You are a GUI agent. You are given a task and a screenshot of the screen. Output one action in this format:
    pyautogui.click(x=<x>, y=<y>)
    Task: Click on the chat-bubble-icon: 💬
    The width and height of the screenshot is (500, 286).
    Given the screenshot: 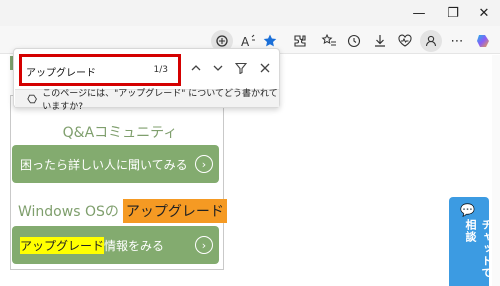 What is the action you would take?
    pyautogui.click(x=467, y=210)
    